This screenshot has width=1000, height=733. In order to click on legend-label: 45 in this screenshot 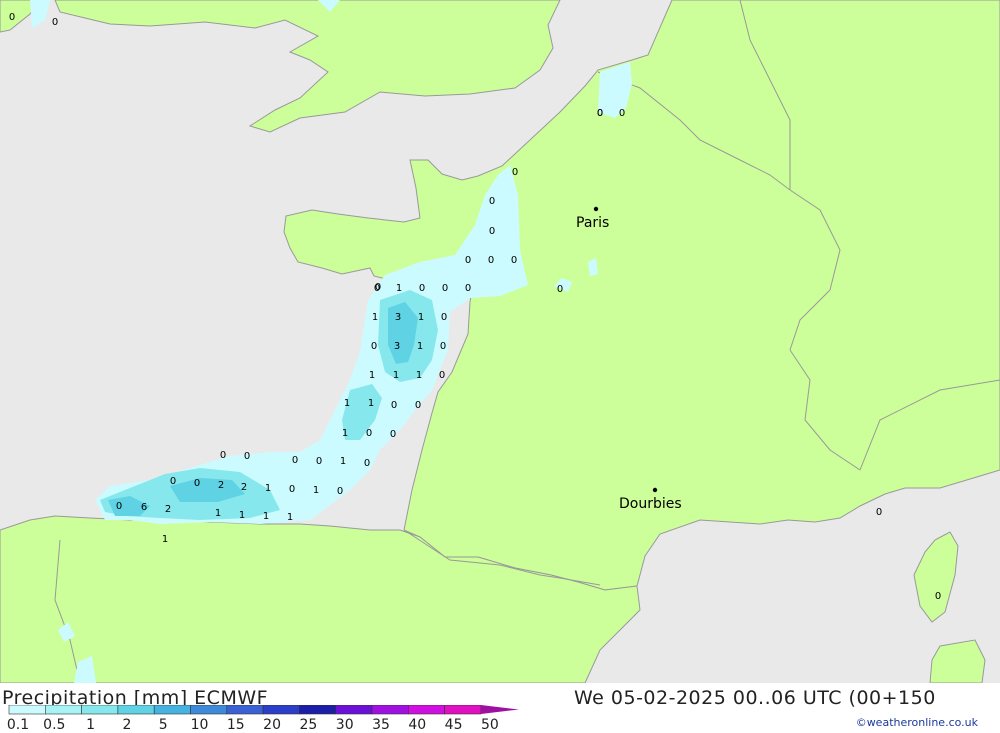, I will do `click(454, 725)`.